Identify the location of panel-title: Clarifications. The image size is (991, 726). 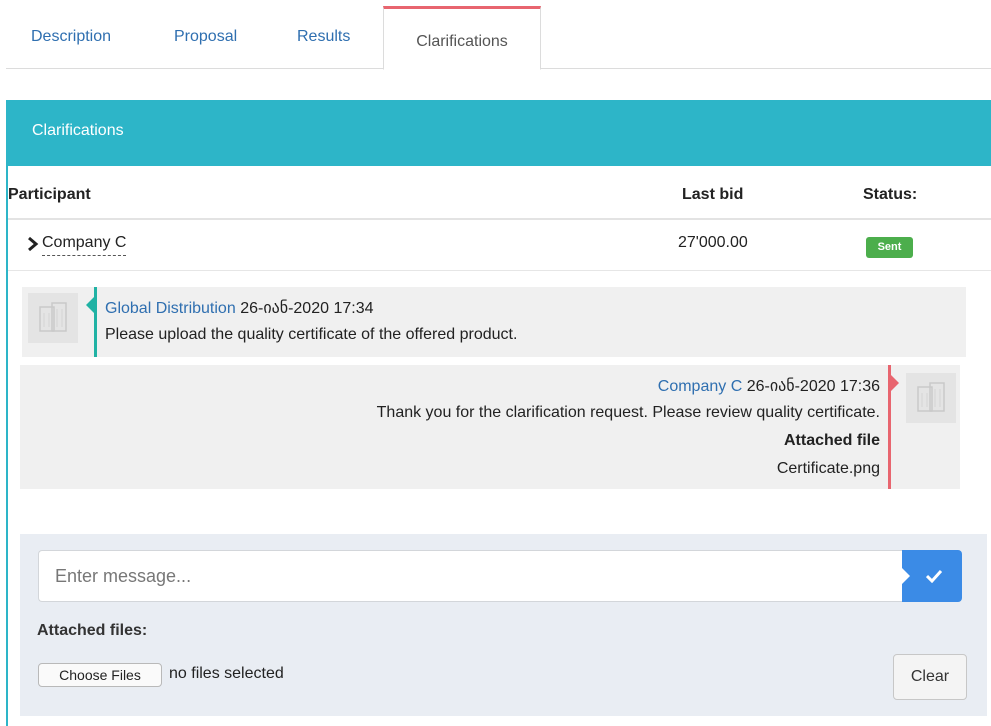
(78, 130).